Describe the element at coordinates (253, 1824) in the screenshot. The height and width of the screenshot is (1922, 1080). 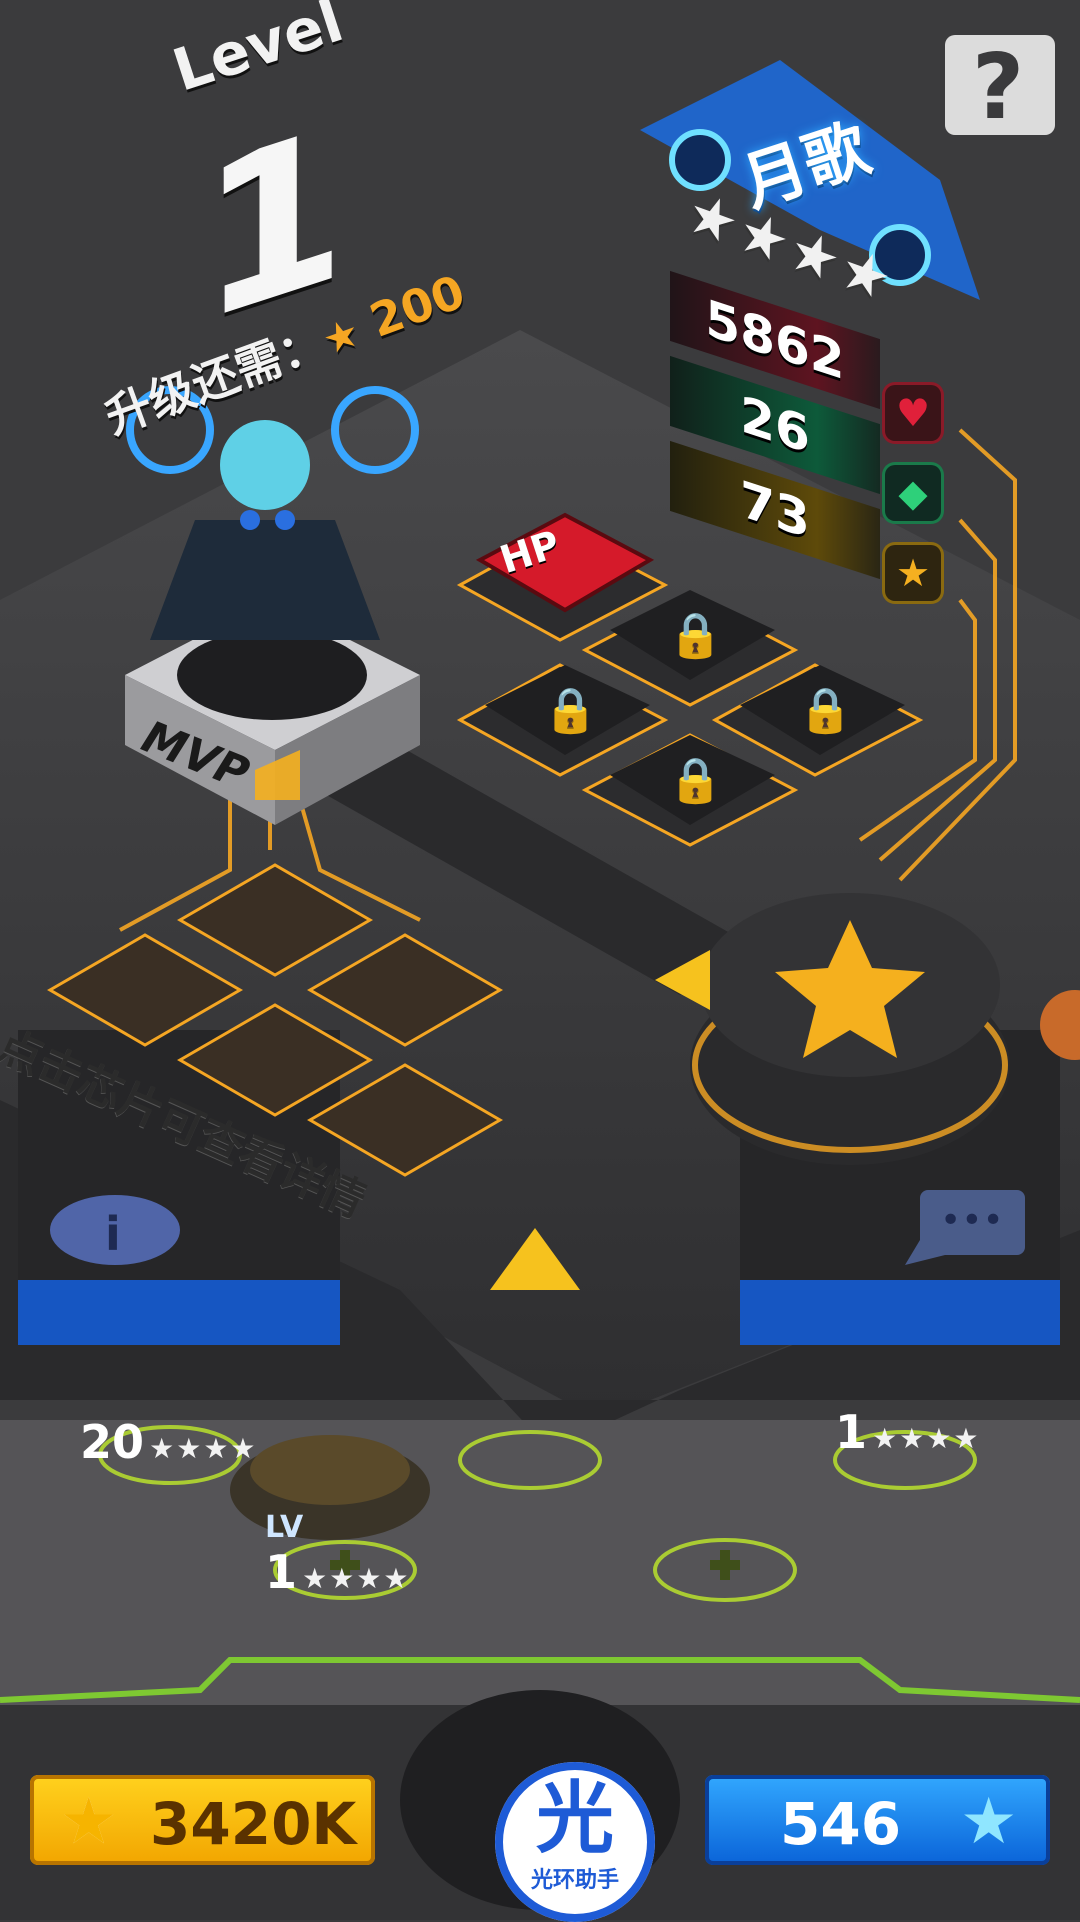
I see `coin-balance: 3420K` at that location.